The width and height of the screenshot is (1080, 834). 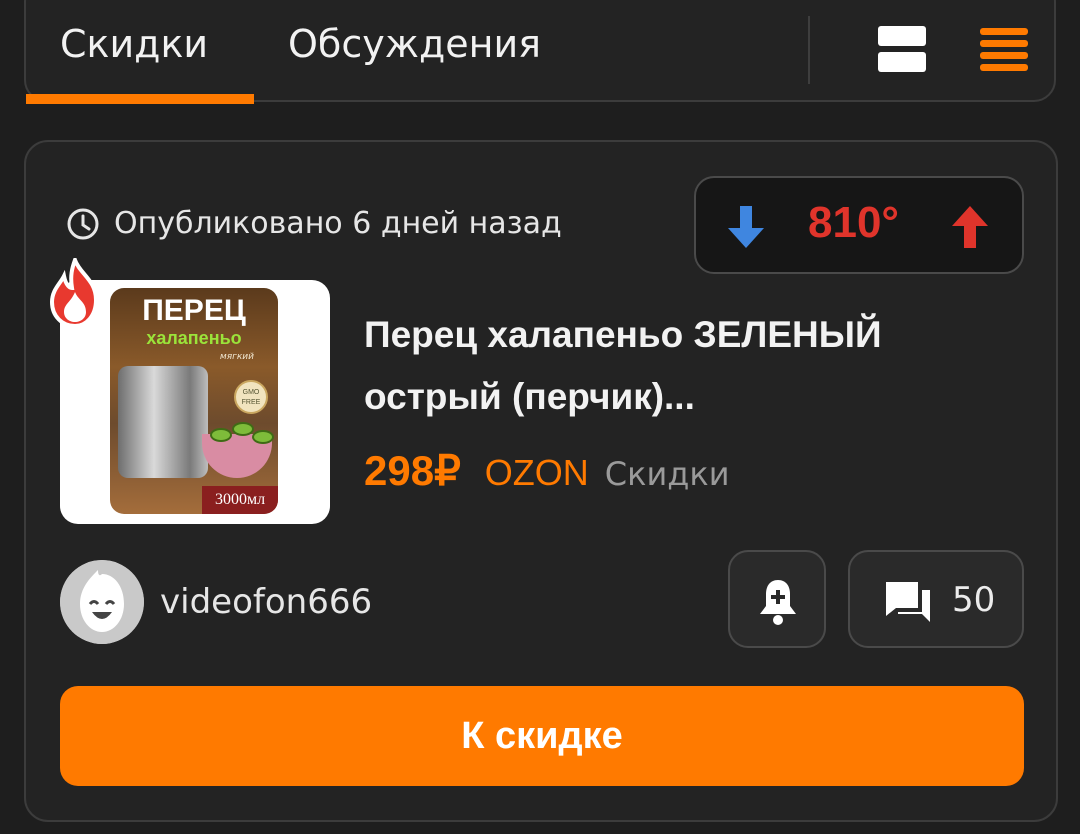 What do you see at coordinates (338, 223) in the screenshot?
I see `published-text: Опубликовано 6 дней назад` at bounding box center [338, 223].